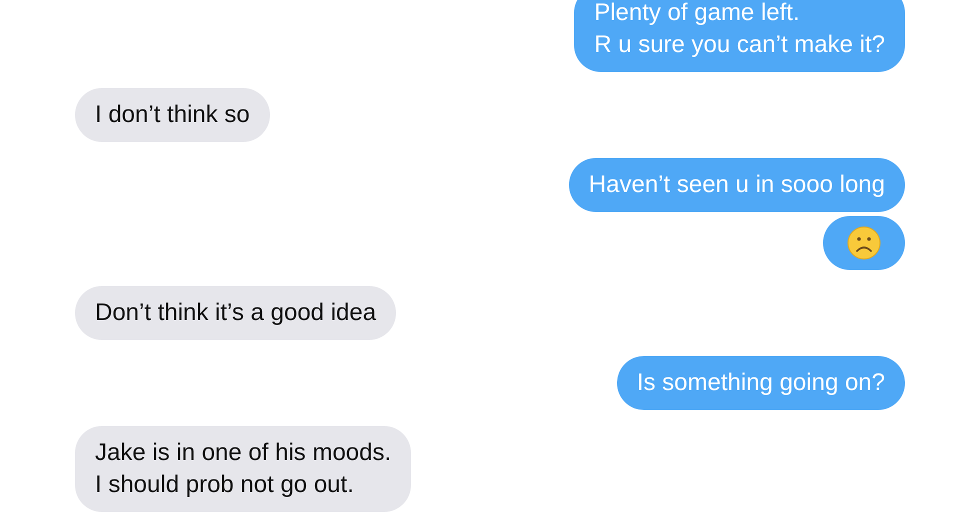 This screenshot has width=980, height=515. What do you see at coordinates (172, 115) in the screenshot?
I see `message-bubble: I don’t think so` at bounding box center [172, 115].